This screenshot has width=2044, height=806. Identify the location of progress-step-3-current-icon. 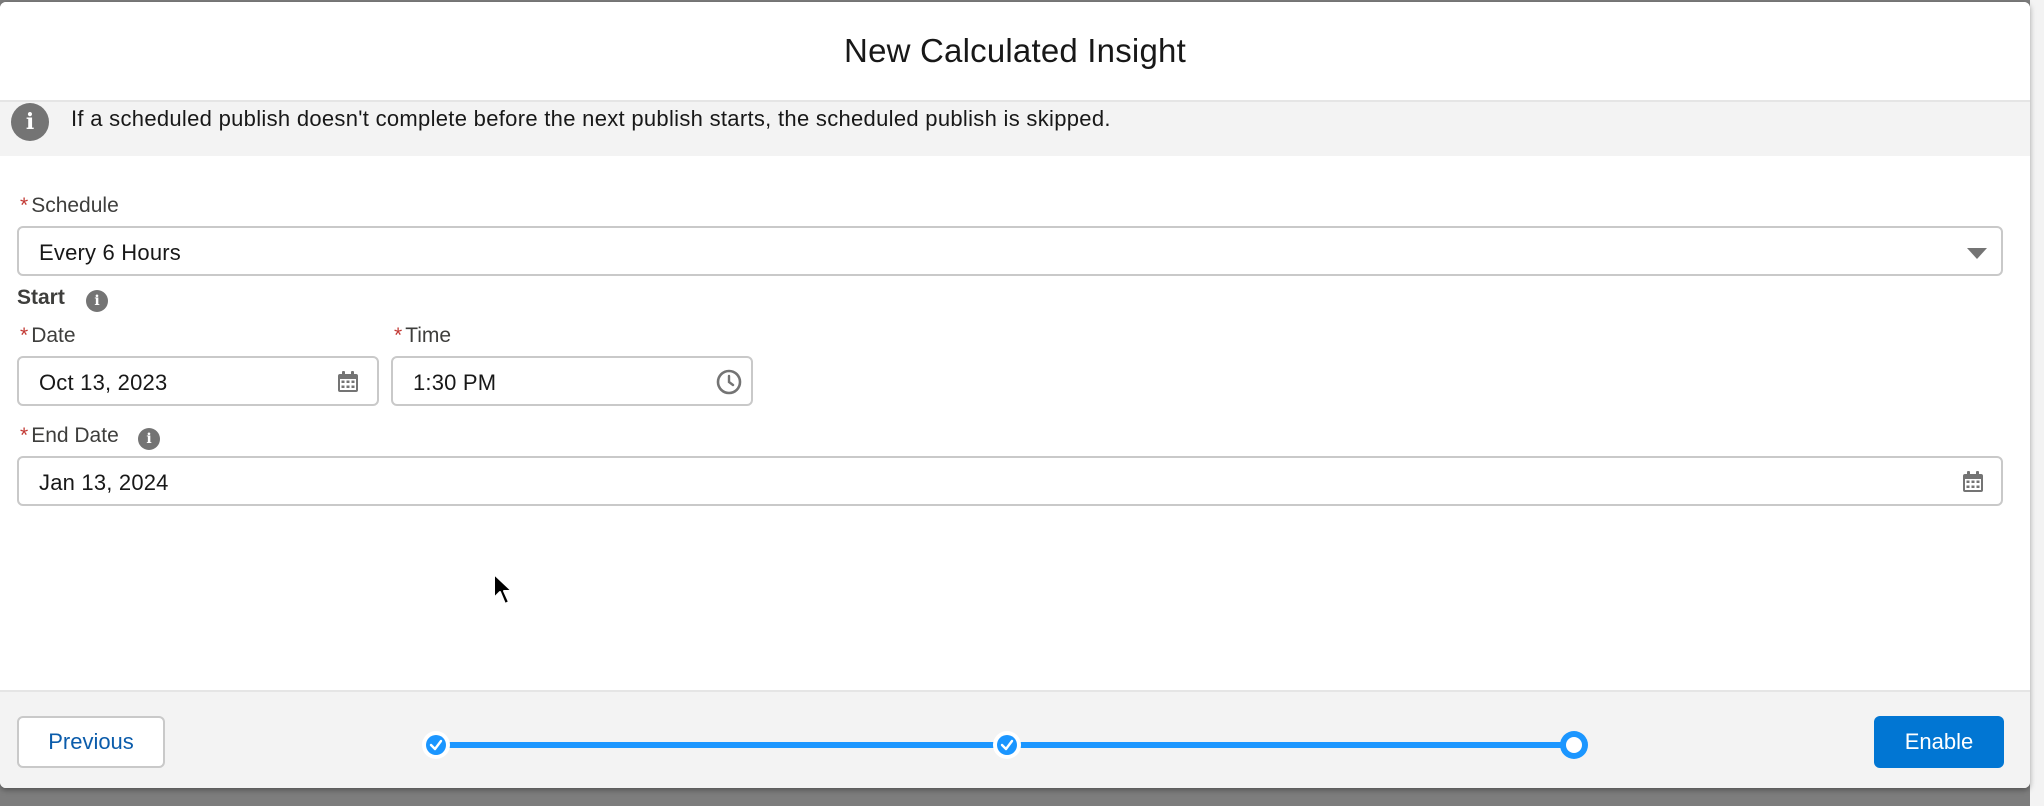
(1574, 745).